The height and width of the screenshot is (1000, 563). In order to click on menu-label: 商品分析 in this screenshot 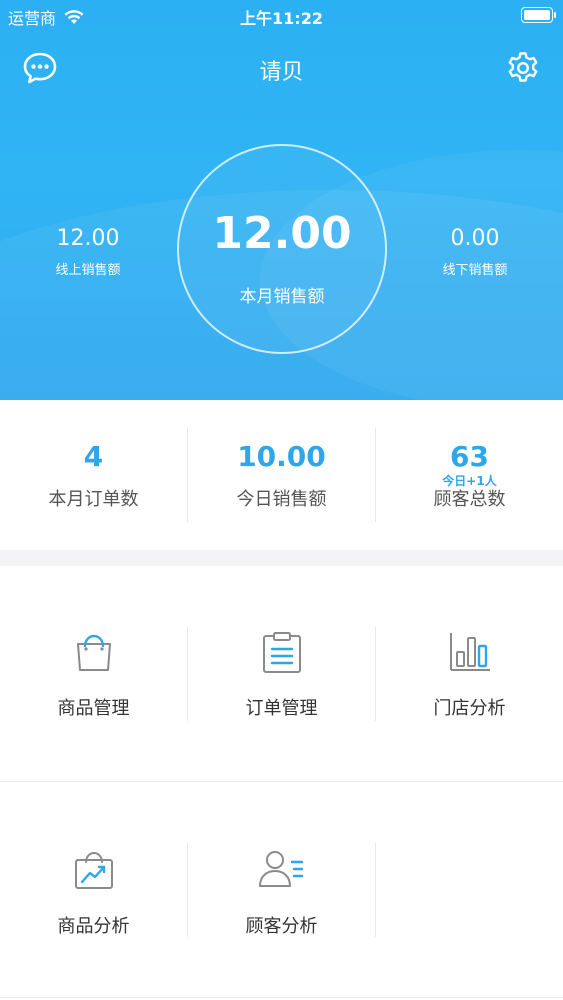, I will do `click(93, 926)`.